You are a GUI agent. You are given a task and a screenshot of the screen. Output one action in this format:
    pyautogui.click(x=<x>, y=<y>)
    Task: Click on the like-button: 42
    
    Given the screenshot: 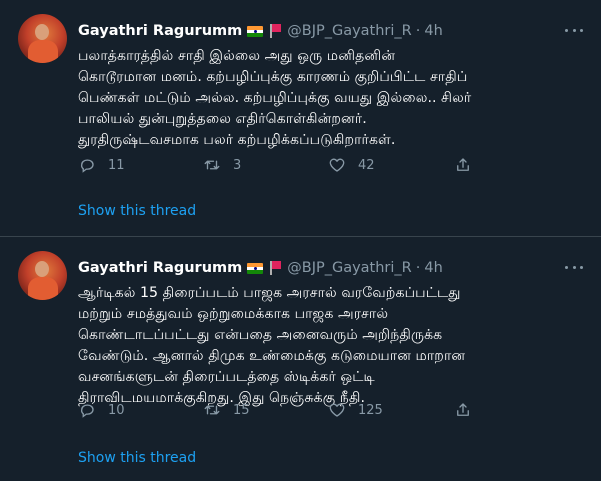 What is the action you would take?
    pyautogui.click(x=351, y=165)
    